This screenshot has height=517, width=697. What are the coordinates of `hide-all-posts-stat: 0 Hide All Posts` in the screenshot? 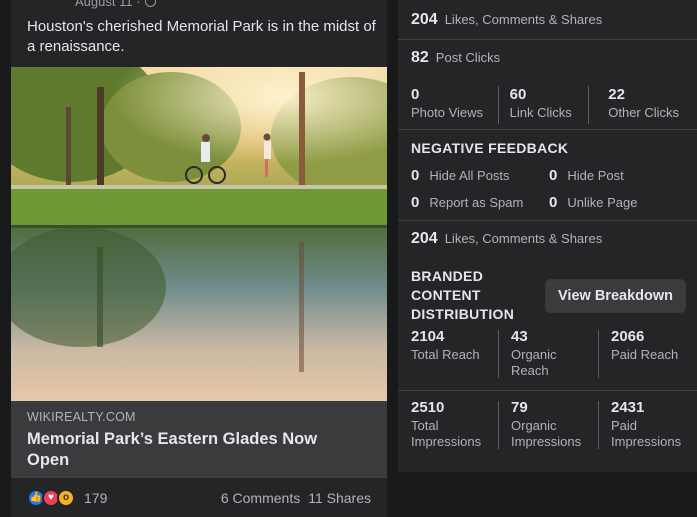 It's located at (460, 175).